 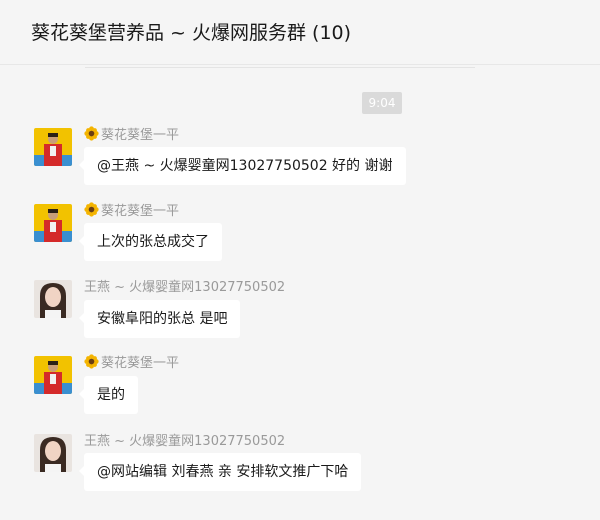 I want to click on chat-title: 葵花葵堡营养品 ~ 火爆网服务群 (10), so click(x=191, y=31).